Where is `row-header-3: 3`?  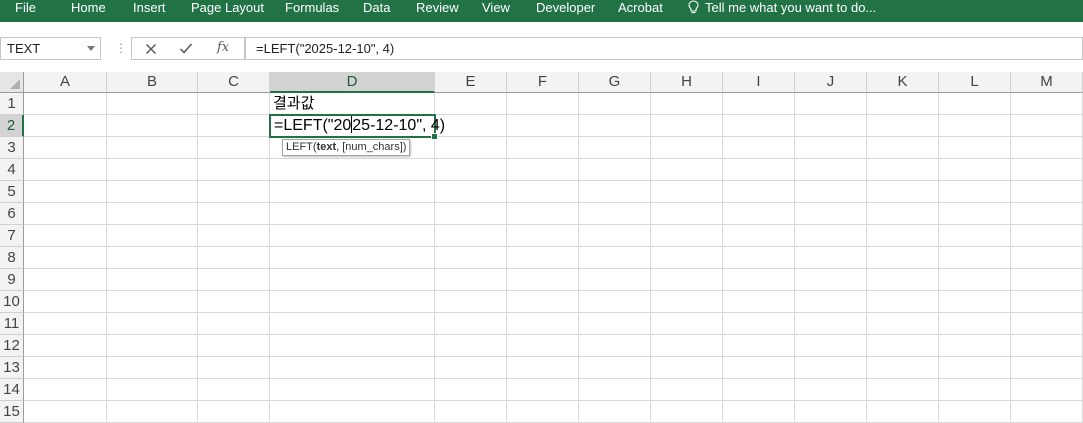 row-header-3: 3 is located at coordinates (12, 148).